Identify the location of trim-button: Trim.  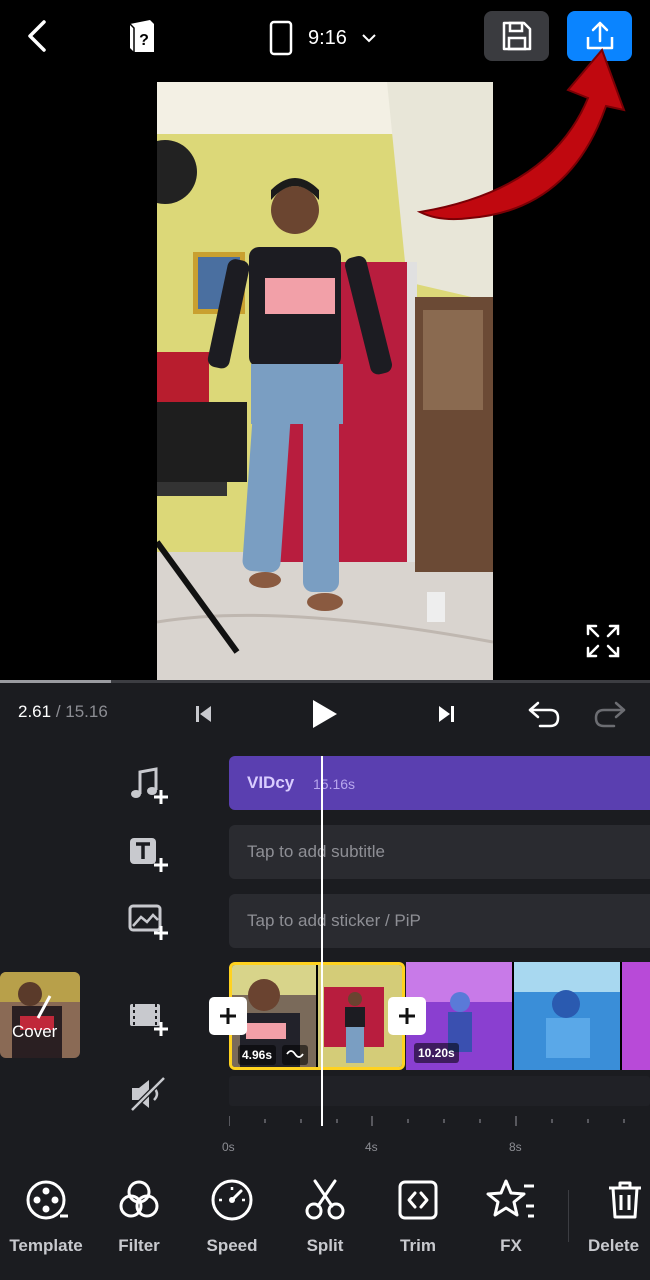
(418, 1223).